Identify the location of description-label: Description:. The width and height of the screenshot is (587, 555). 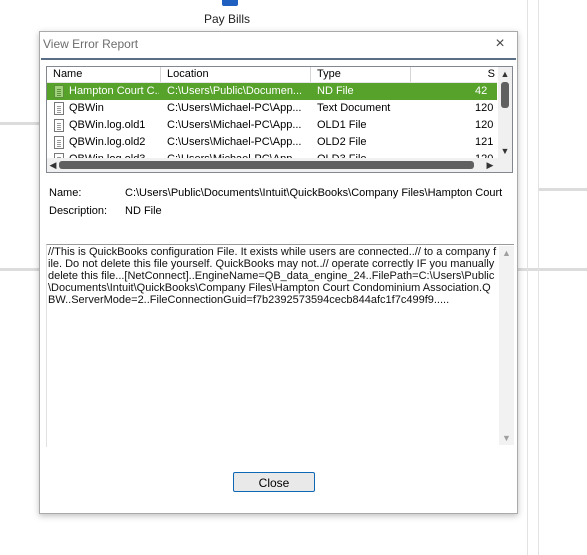
(78, 211).